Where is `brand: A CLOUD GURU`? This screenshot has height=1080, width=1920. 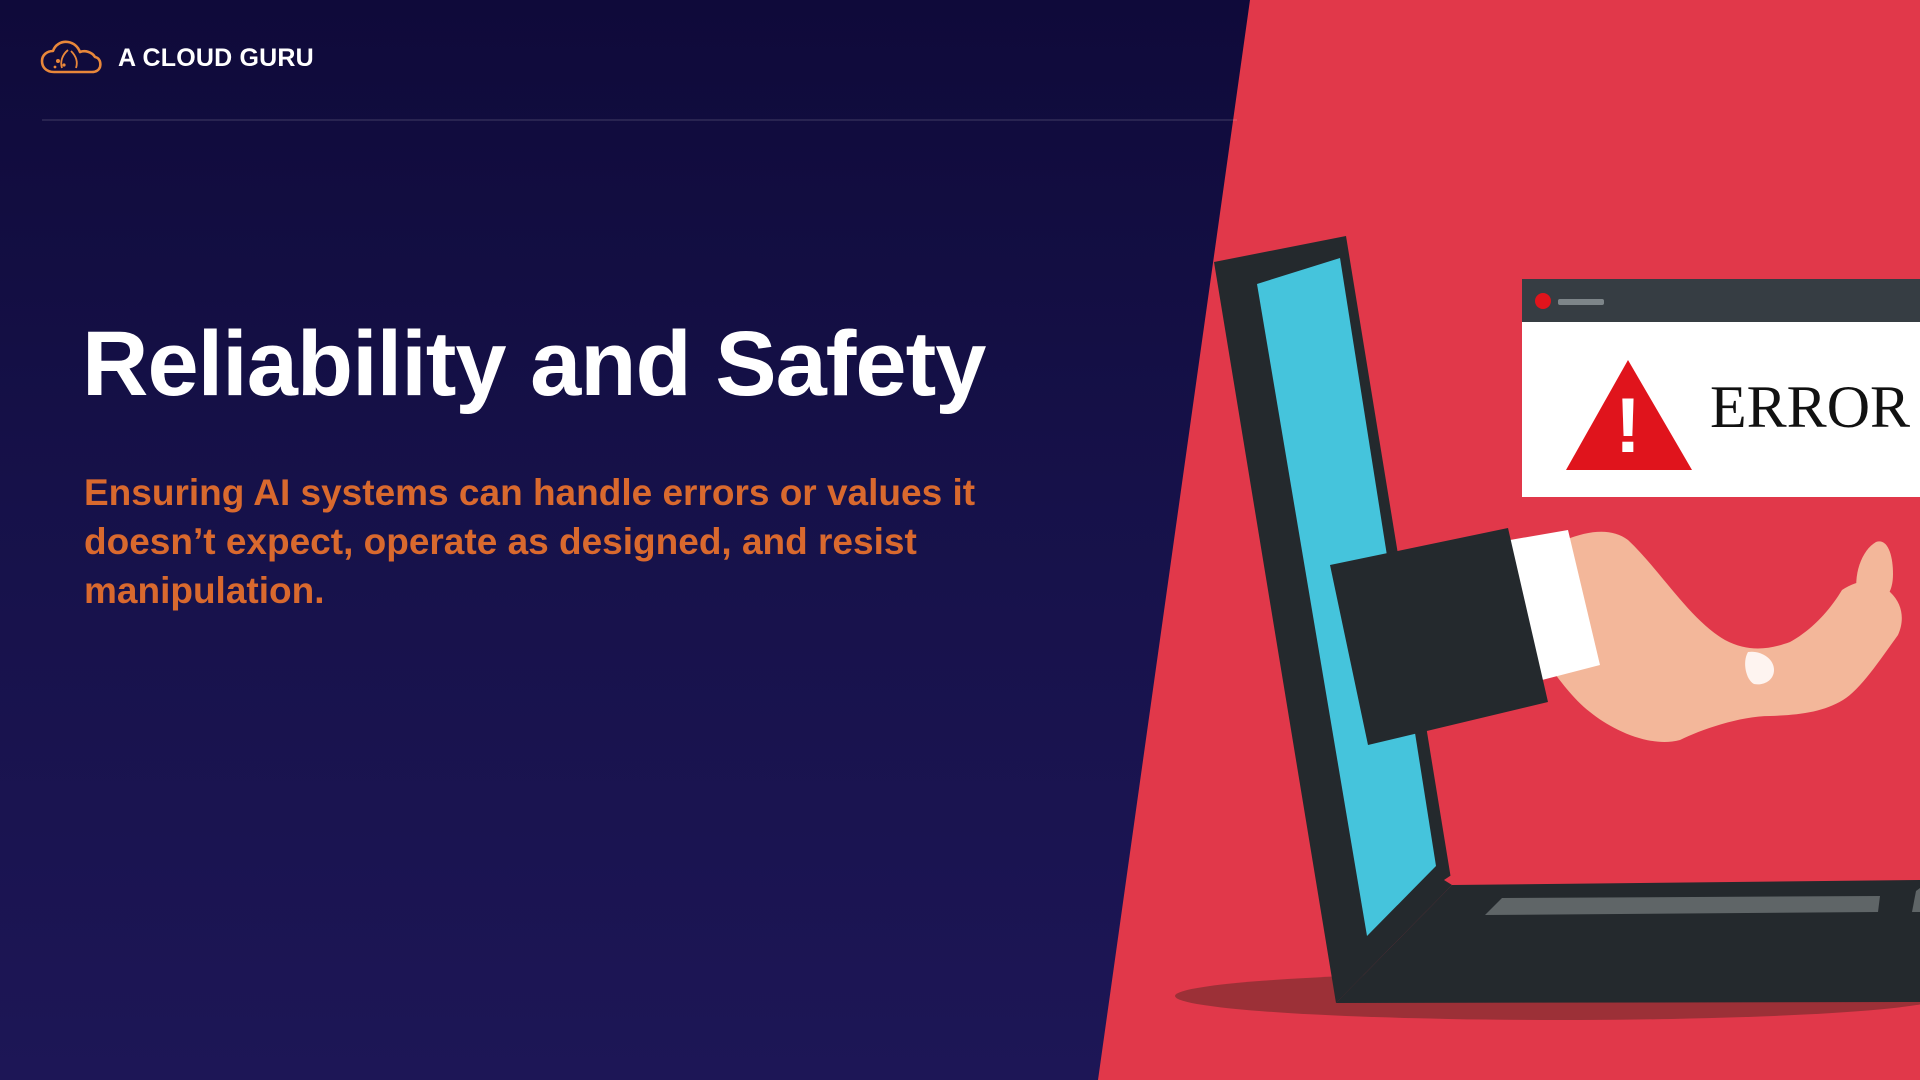
brand: A CLOUD GURU is located at coordinates (177, 58).